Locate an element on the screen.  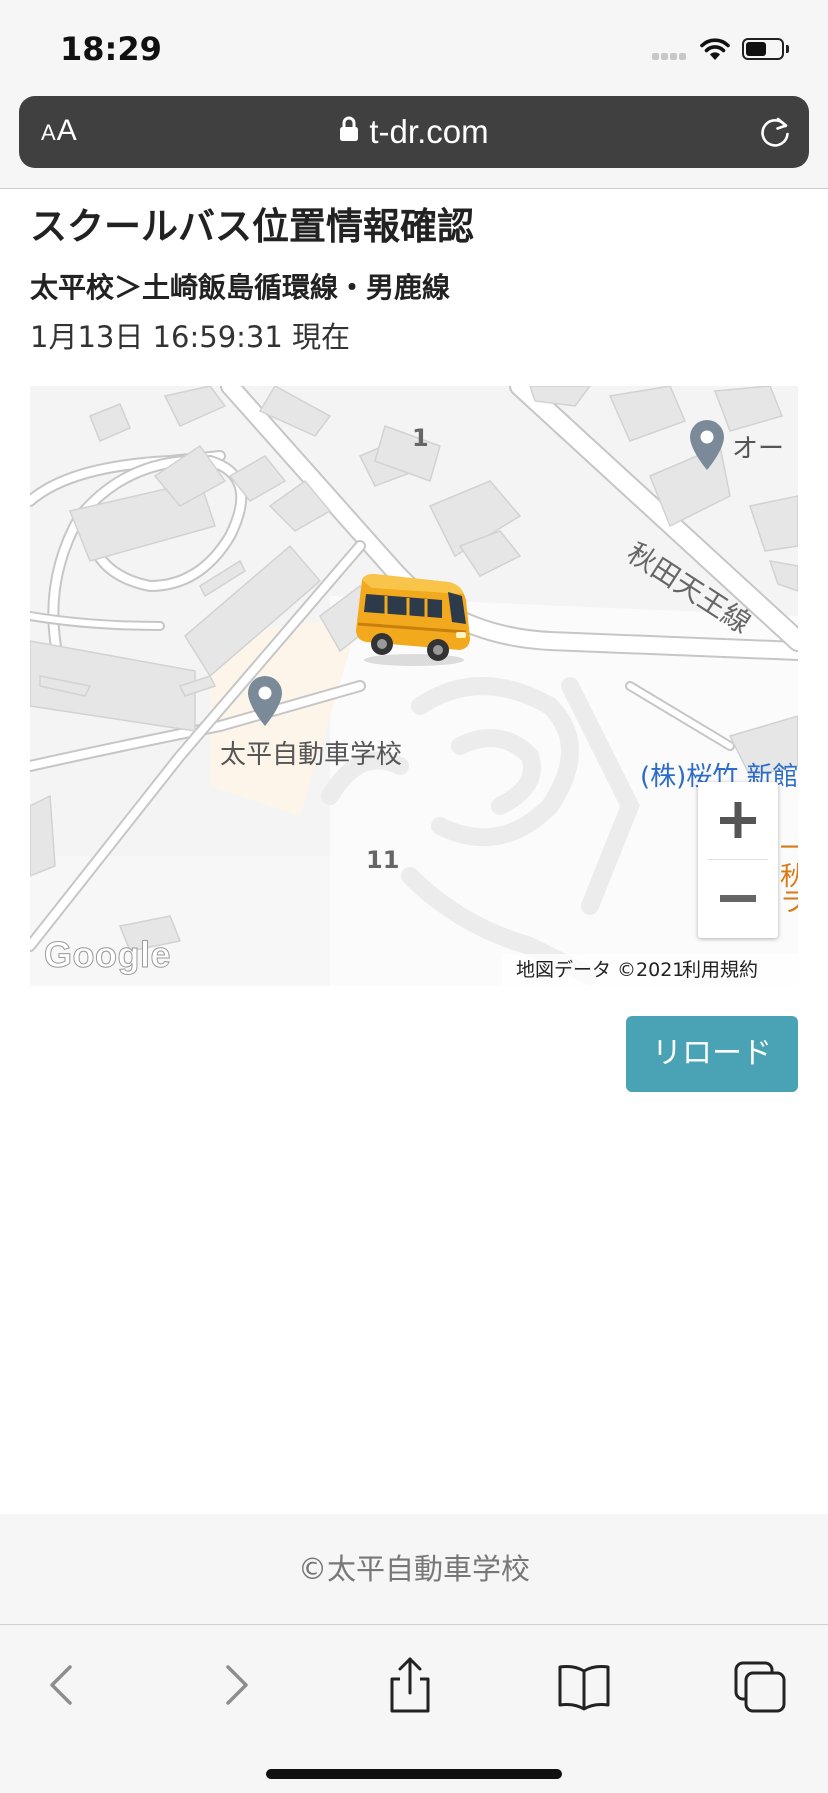
forward-icon is located at coordinates (236, 1685).